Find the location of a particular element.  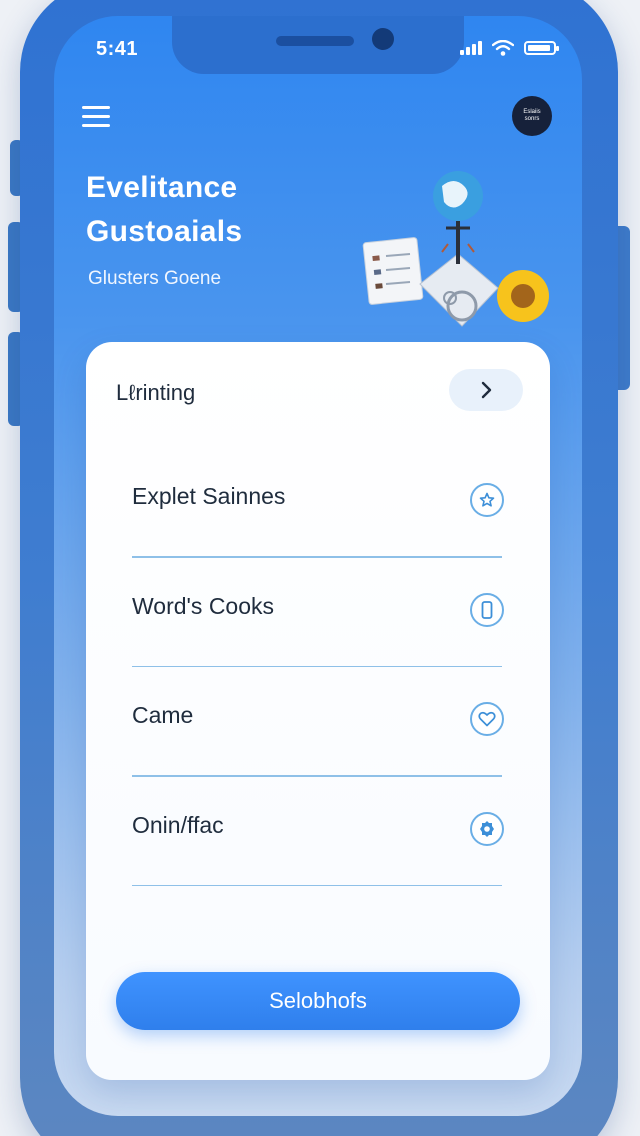

globe-icon is located at coordinates (458, 217).